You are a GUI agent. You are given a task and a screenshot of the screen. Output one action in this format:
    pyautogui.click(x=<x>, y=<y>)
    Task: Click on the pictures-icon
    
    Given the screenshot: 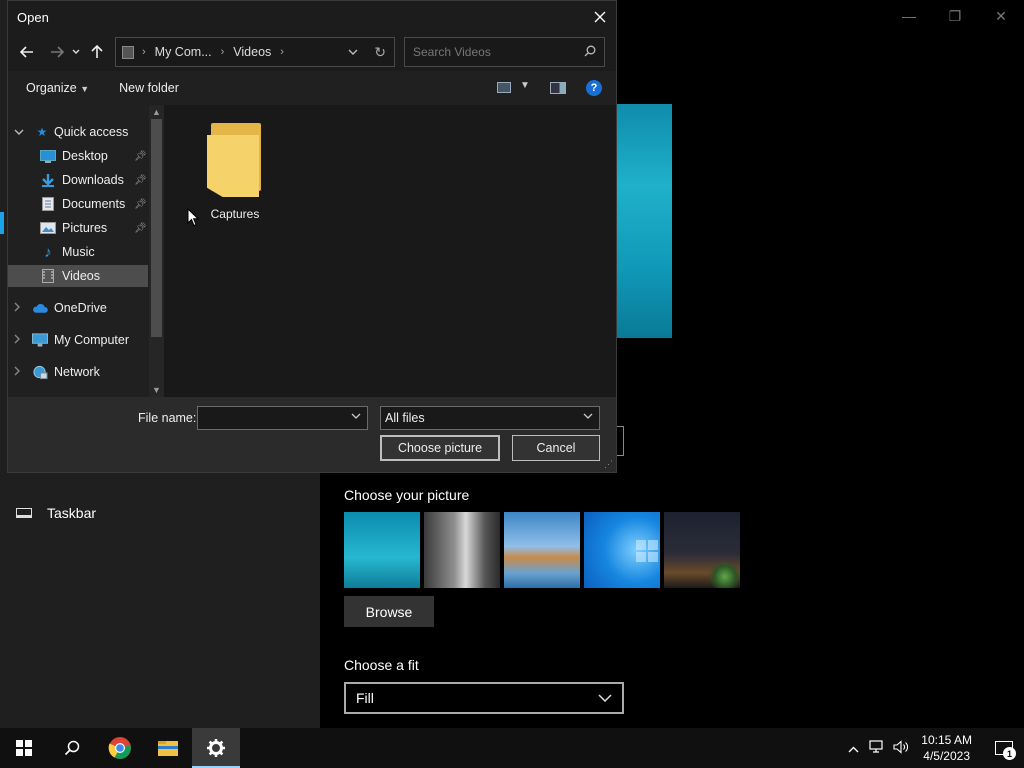 What is the action you would take?
    pyautogui.click(x=48, y=228)
    